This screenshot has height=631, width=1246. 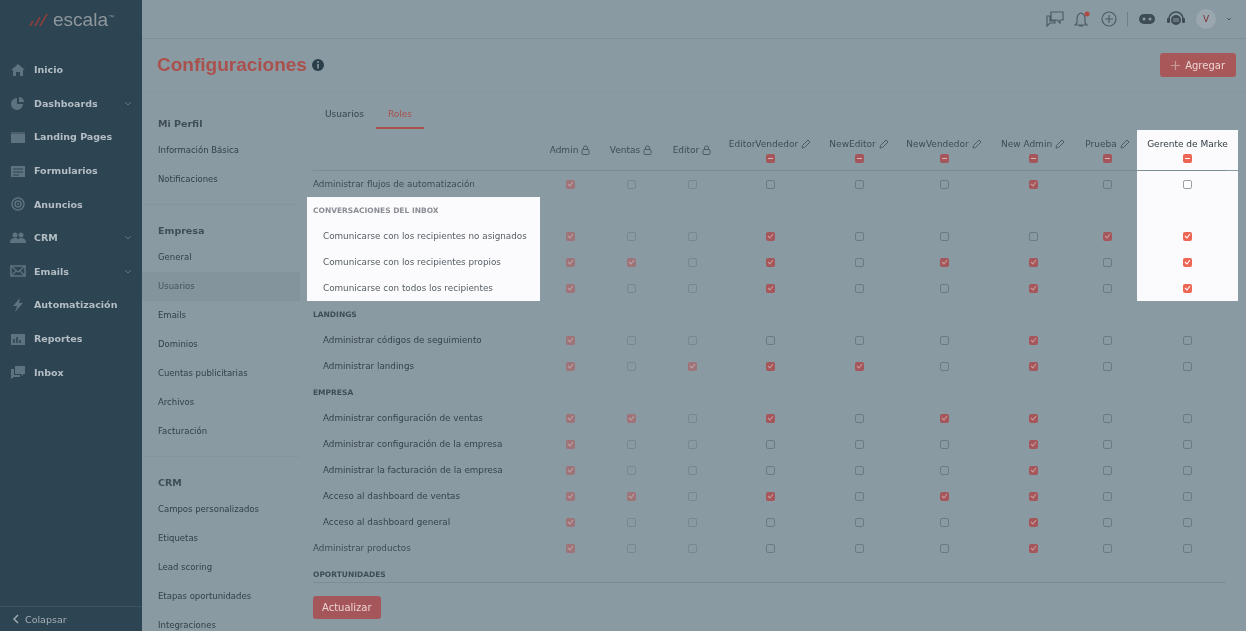 I want to click on settings-nav-item: Archivos, so click(x=221, y=402).